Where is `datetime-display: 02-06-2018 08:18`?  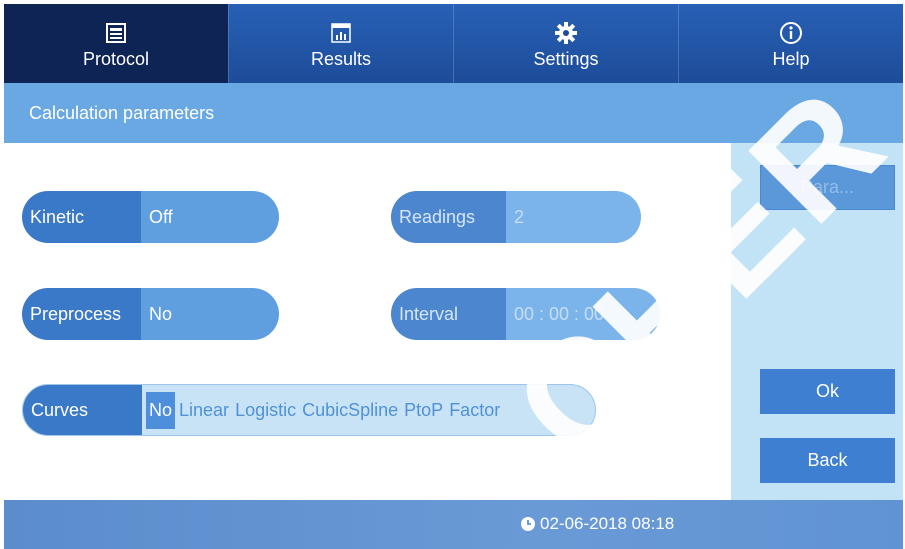
datetime-display: 02-06-2018 08:18 is located at coordinates (597, 524).